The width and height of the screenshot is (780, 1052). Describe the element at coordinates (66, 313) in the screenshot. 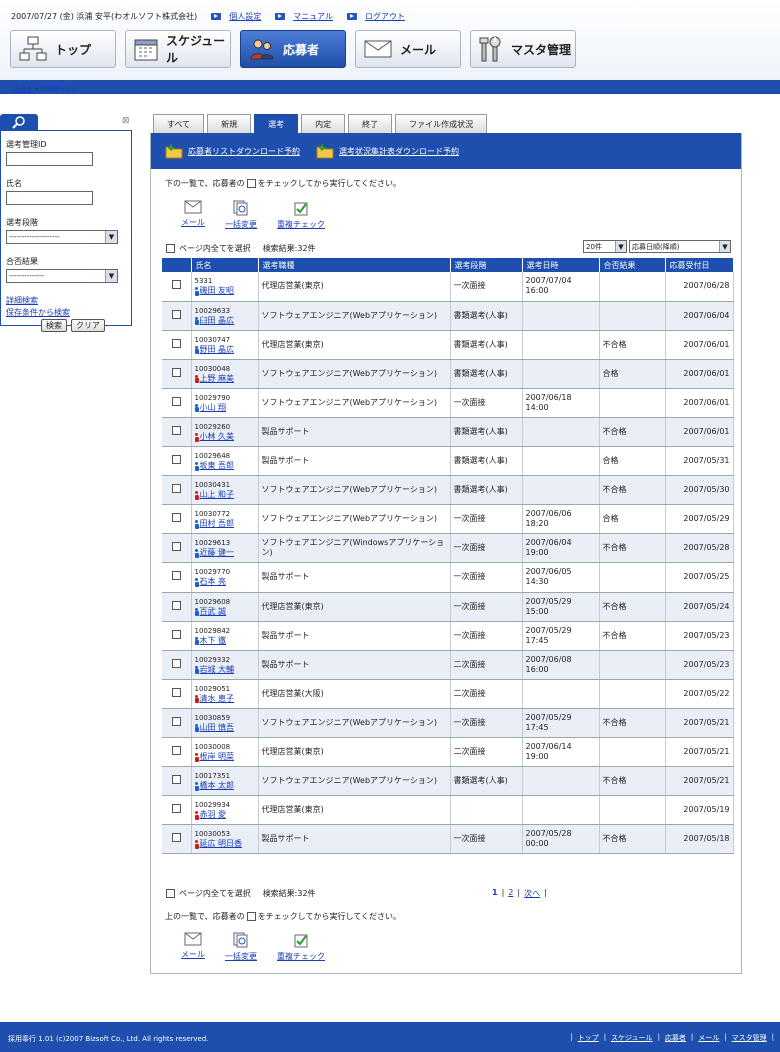

I see `saved-search-link: 保存条件から検索` at that location.